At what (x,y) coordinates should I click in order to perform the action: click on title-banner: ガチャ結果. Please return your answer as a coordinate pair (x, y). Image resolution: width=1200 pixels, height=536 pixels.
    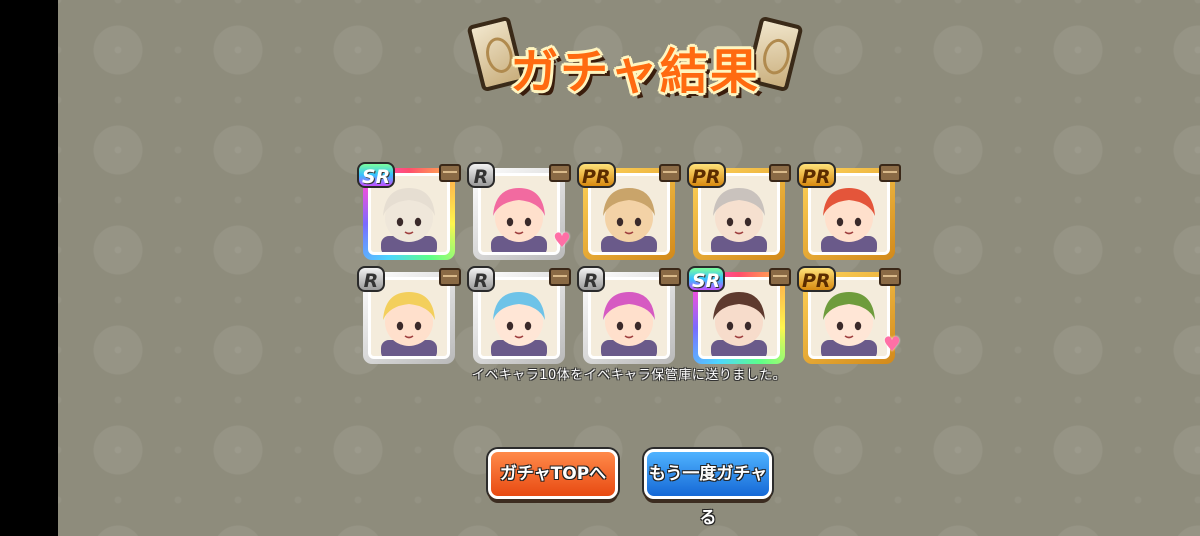
    Looking at the image, I should click on (635, 56).